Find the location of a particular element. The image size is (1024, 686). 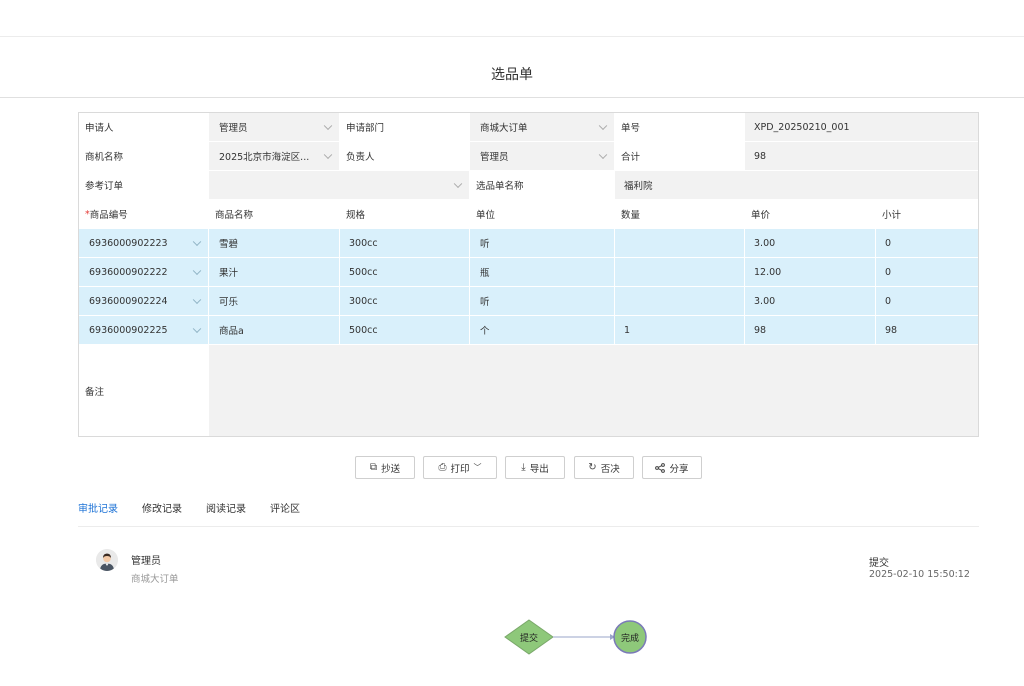

col-header-qty: 数量 is located at coordinates (679, 214).